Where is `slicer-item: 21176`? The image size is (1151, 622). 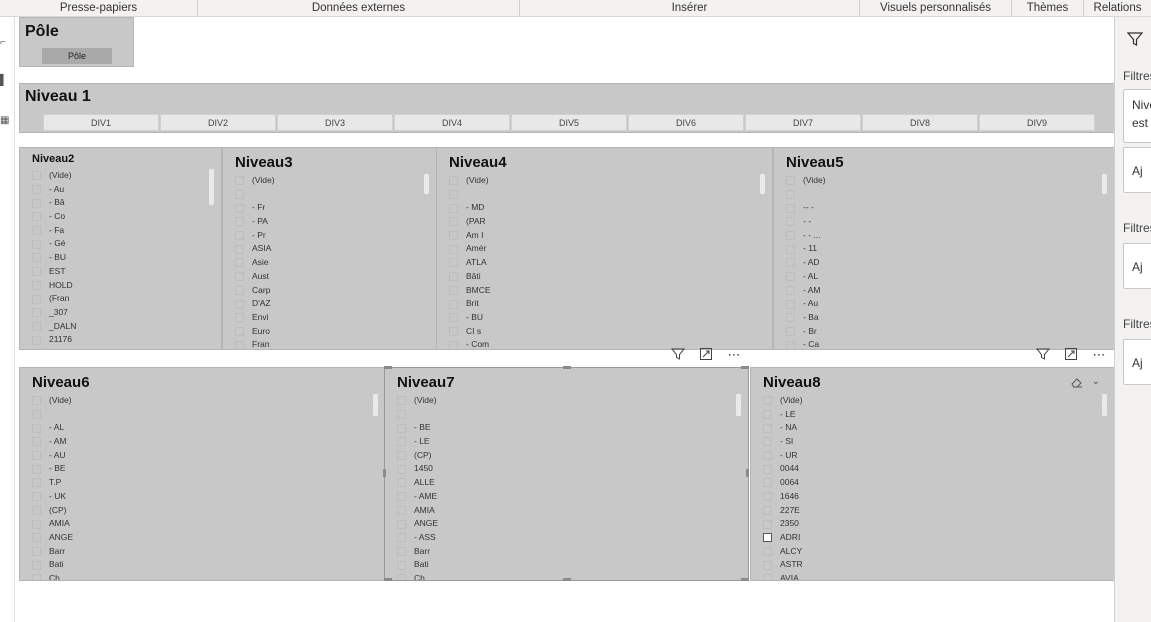
slicer-item: 21176 is located at coordinates (119, 340).